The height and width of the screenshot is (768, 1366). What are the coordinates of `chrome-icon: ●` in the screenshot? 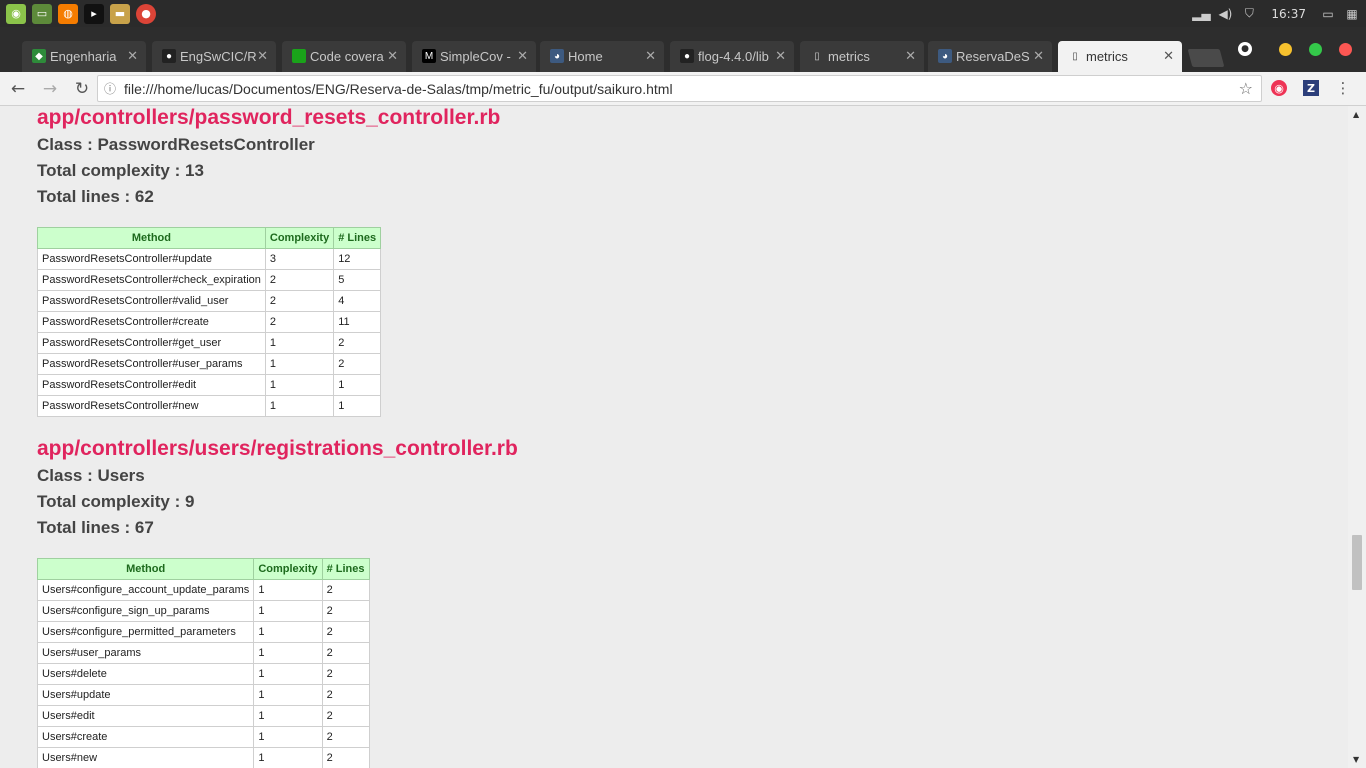 It's located at (146, 13).